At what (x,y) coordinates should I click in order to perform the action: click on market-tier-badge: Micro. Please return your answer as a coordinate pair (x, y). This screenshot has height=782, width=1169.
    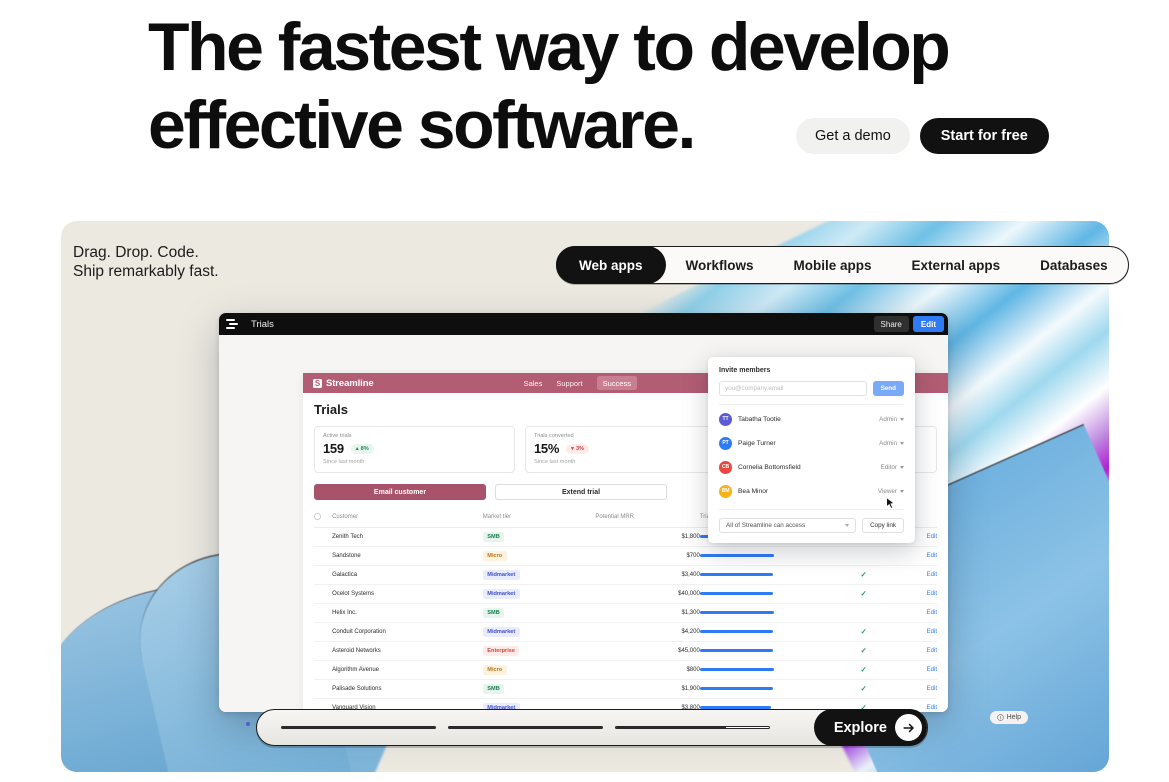
    Looking at the image, I should click on (494, 669).